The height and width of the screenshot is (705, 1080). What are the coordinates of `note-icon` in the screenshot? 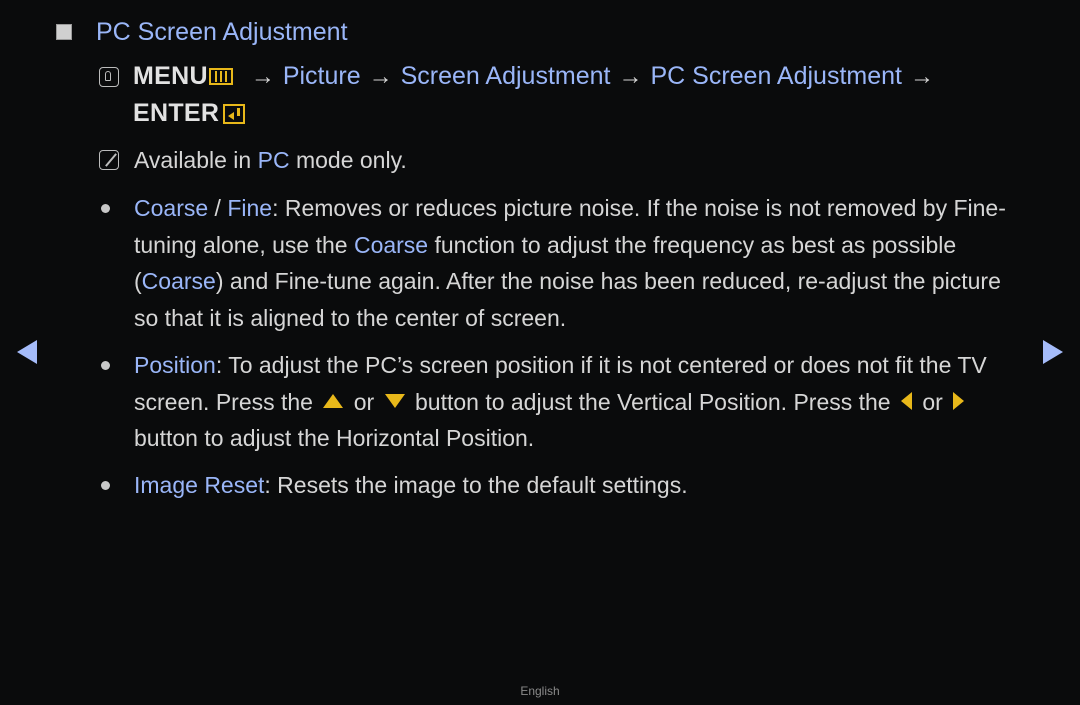 It's located at (109, 160).